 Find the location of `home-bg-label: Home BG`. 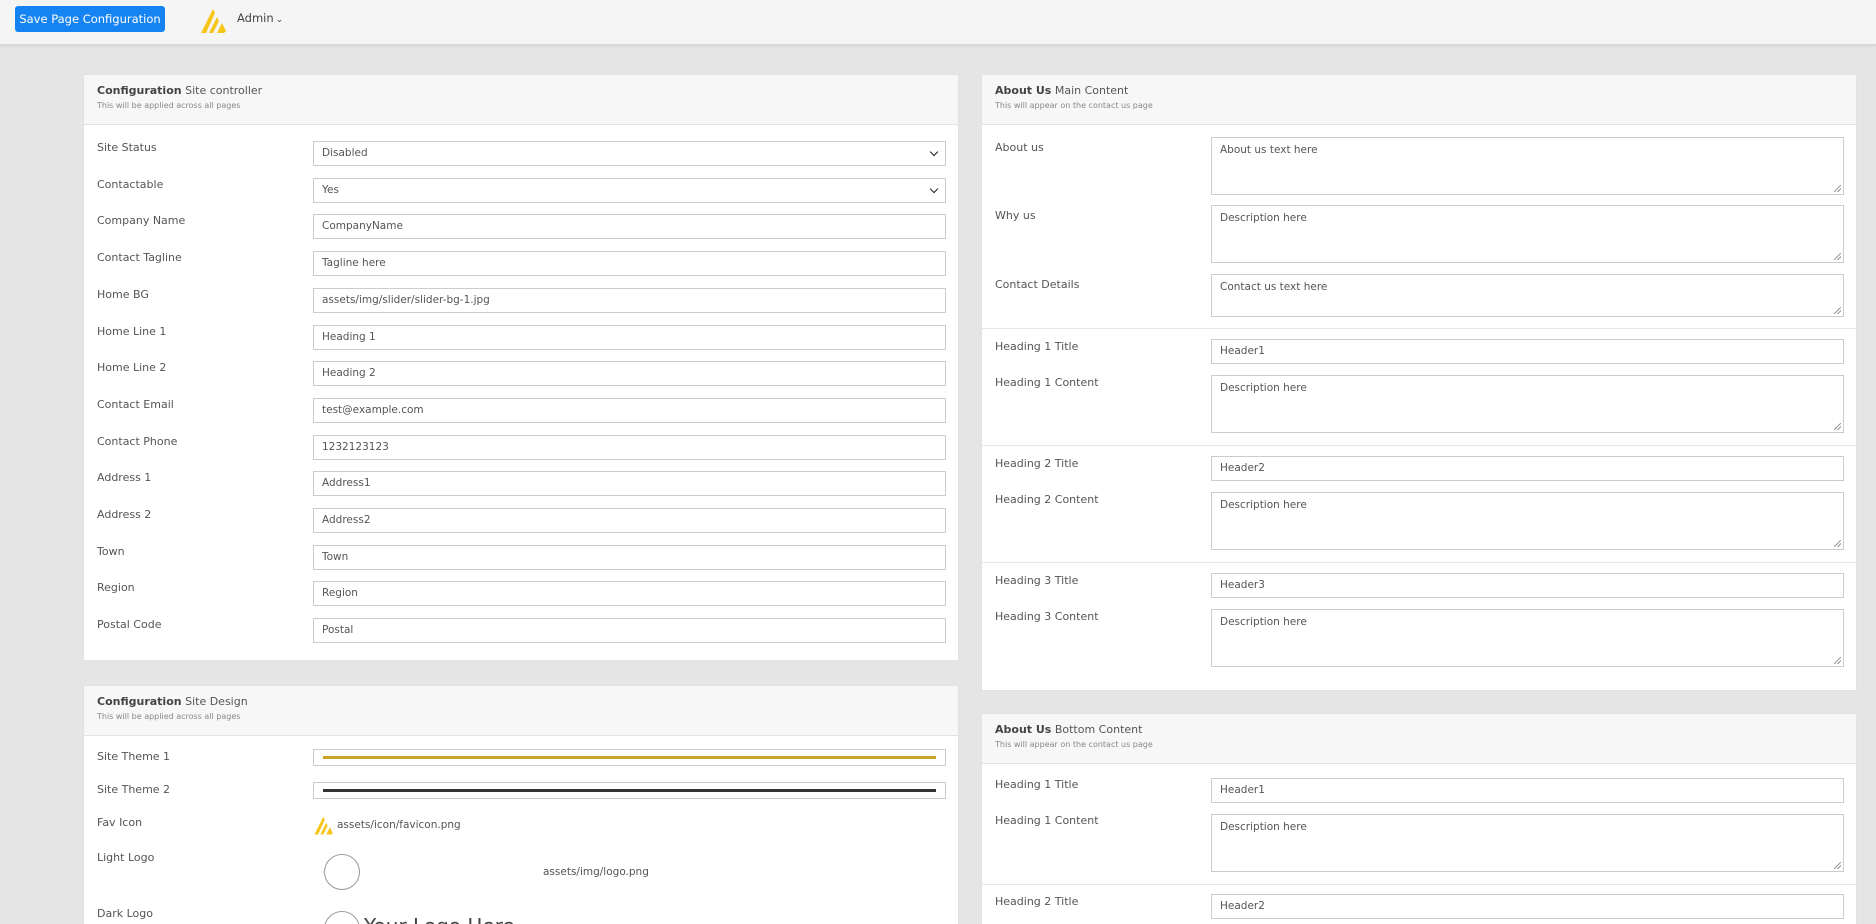

home-bg-label: Home BG is located at coordinates (123, 294).